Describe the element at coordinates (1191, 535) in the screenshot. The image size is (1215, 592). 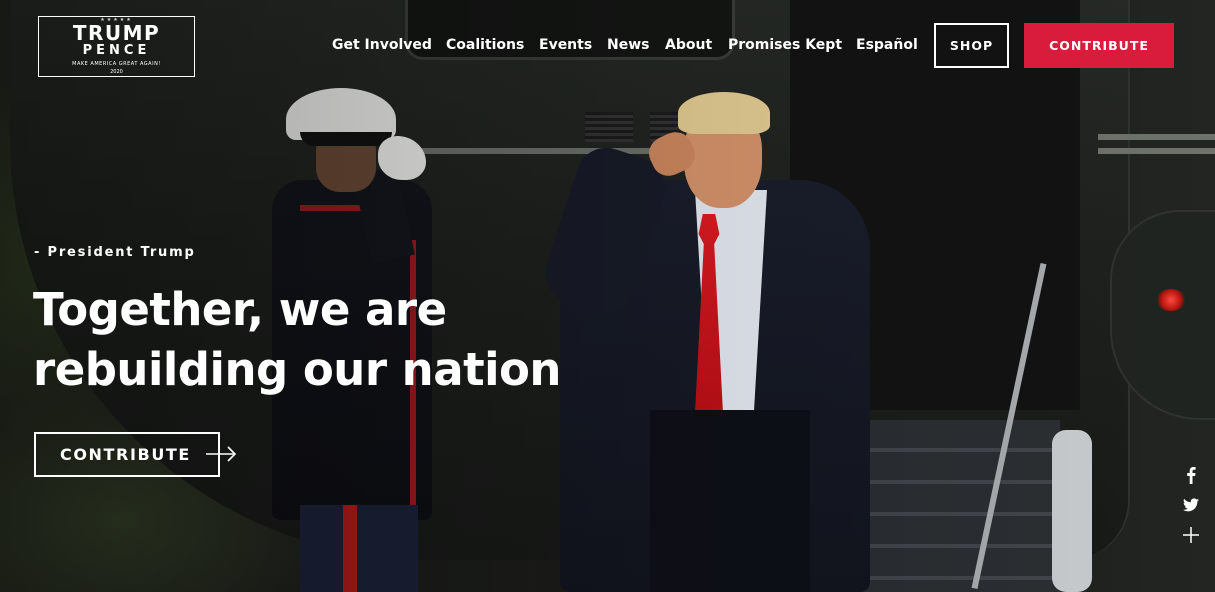
I see `plus-icon` at that location.